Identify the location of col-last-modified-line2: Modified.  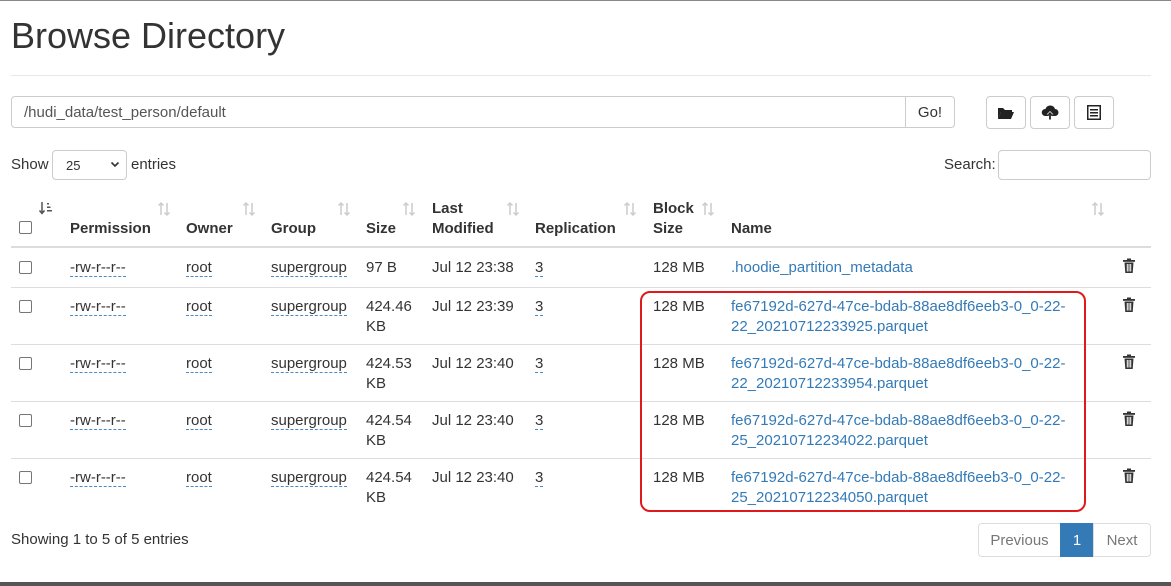
(463, 228).